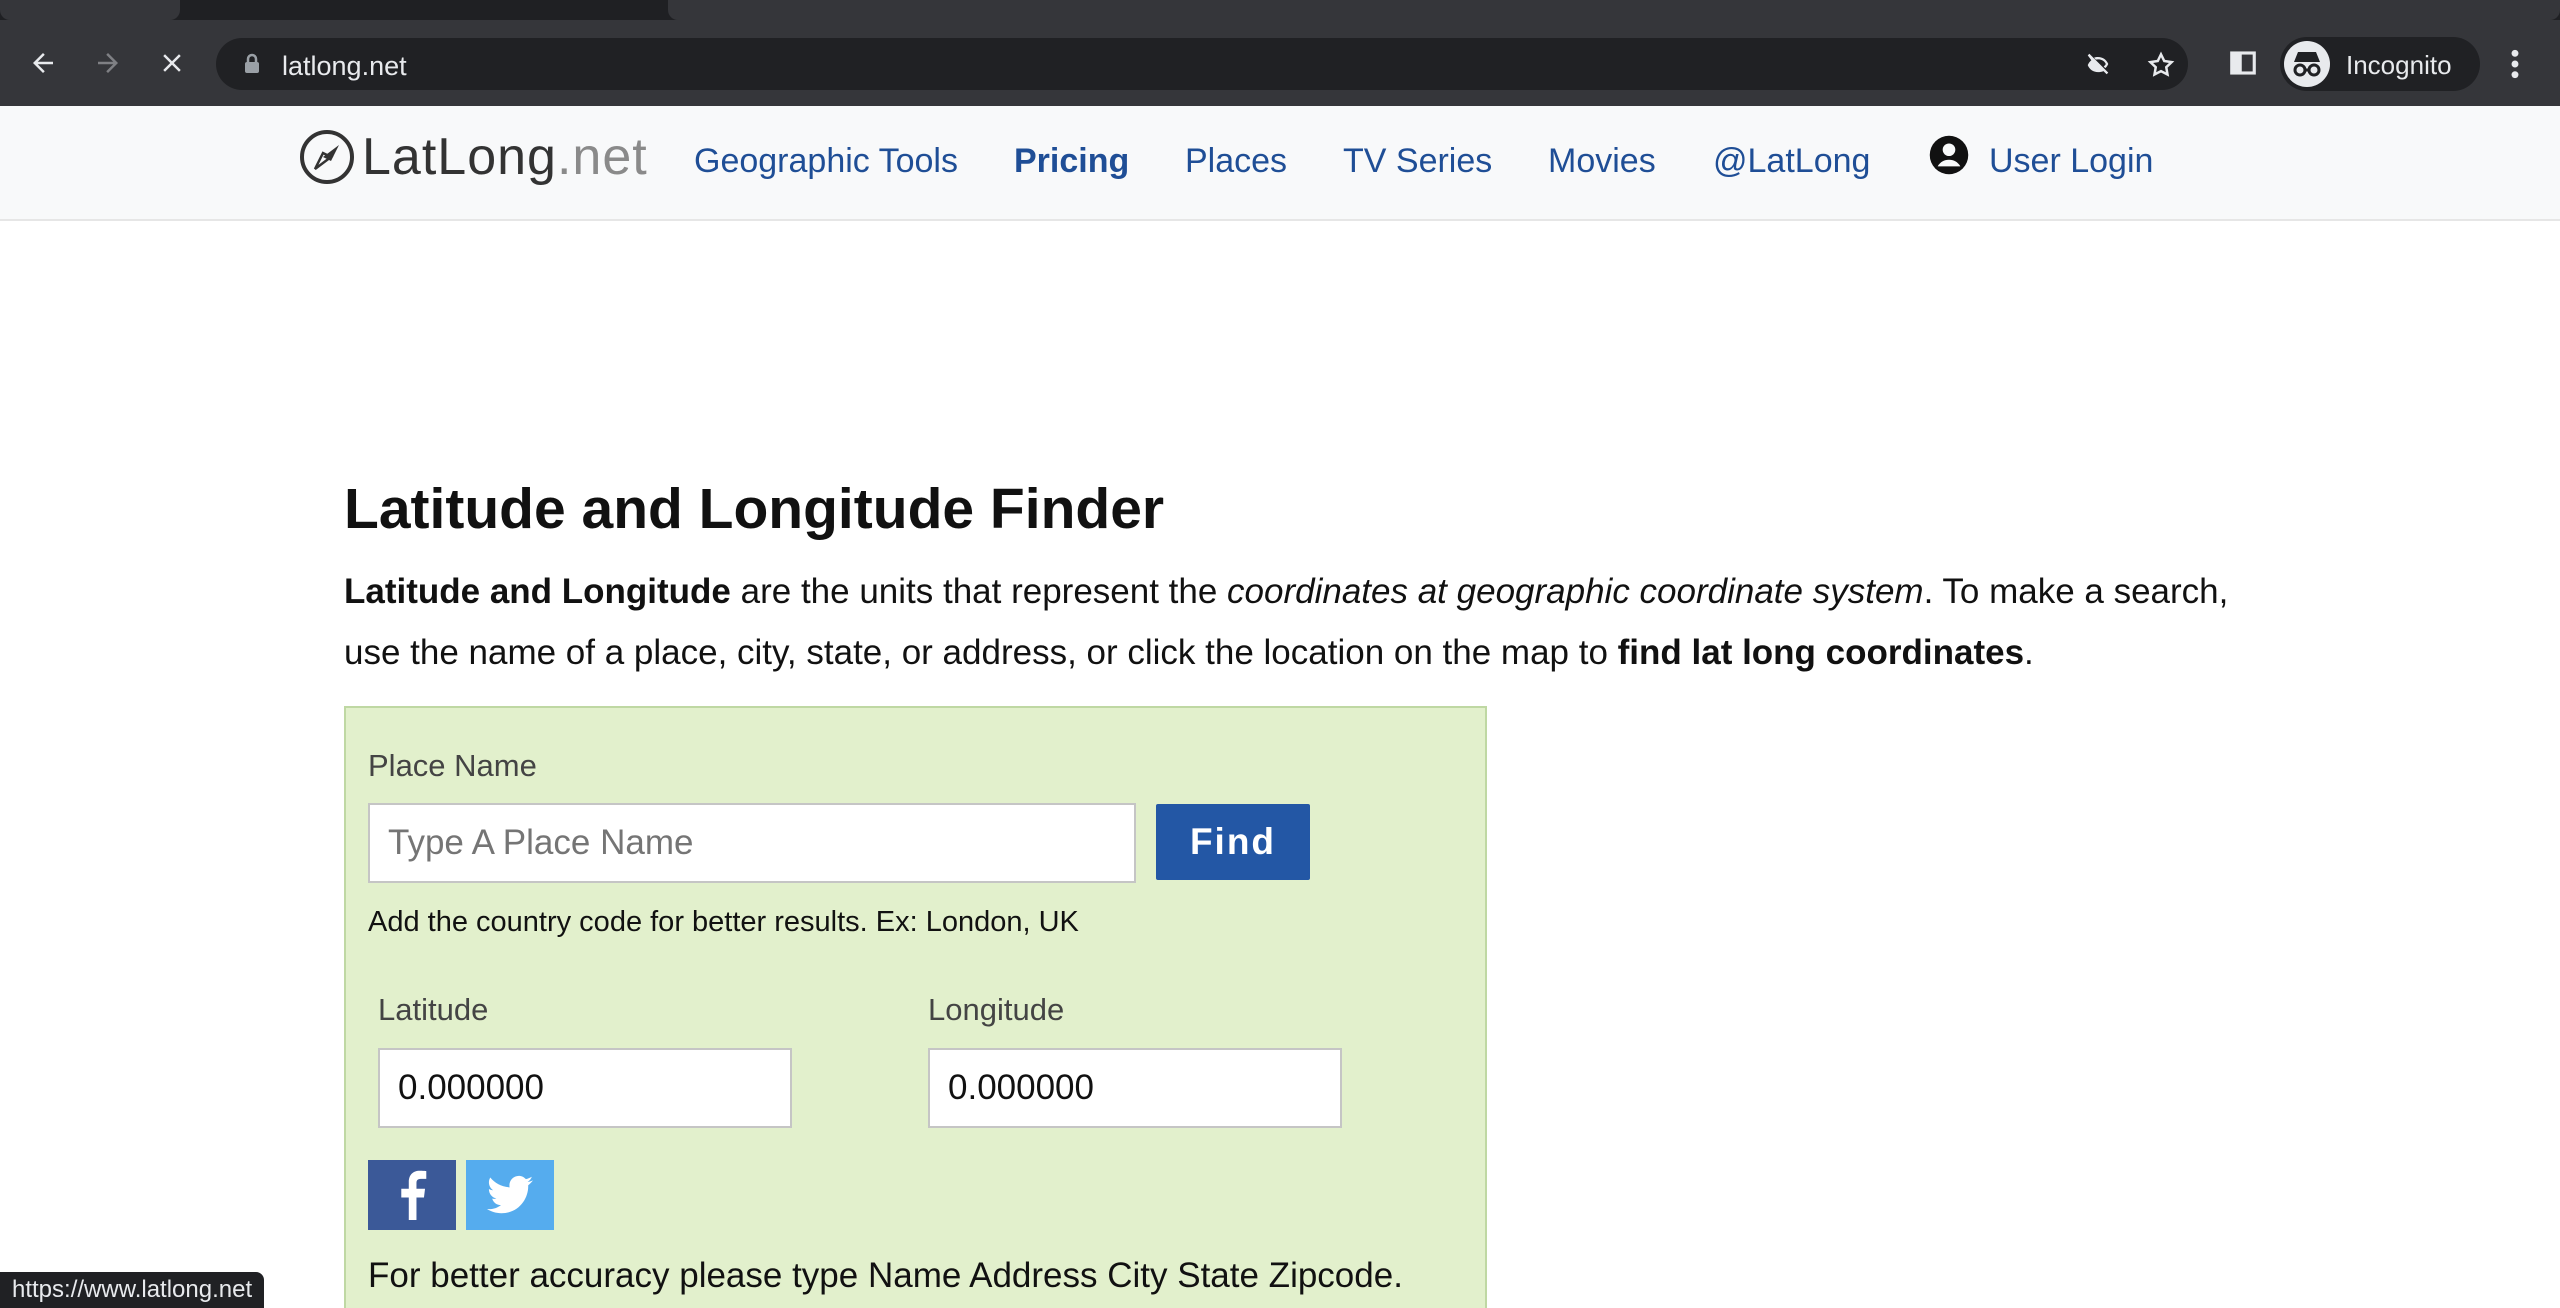 This screenshot has height=1308, width=2560. Describe the element at coordinates (505, 157) in the screenshot. I see `logo-text: LatLong.net` at that location.